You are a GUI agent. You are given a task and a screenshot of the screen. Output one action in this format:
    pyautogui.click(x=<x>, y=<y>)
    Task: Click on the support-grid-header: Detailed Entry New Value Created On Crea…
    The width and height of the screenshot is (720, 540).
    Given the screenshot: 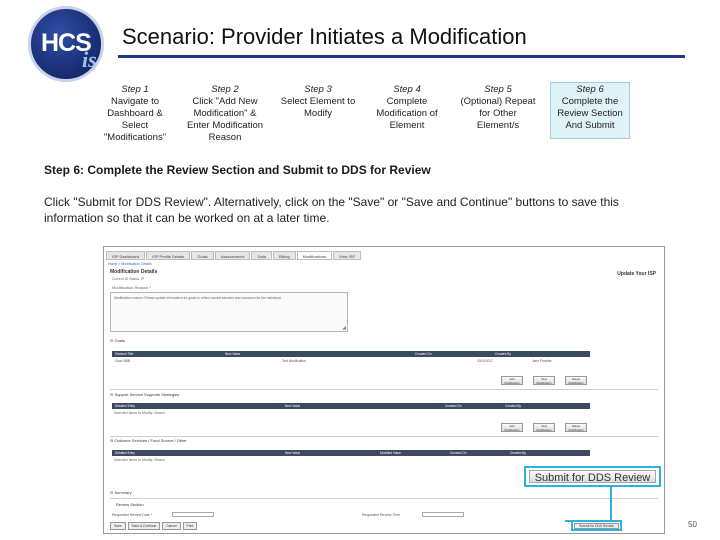 What is the action you would take?
    pyautogui.click(x=351, y=406)
    